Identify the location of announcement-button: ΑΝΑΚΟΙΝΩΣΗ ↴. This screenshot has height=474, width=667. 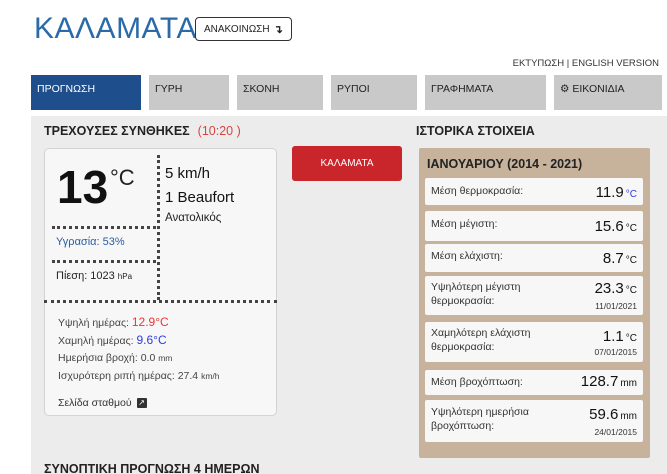
(243, 29).